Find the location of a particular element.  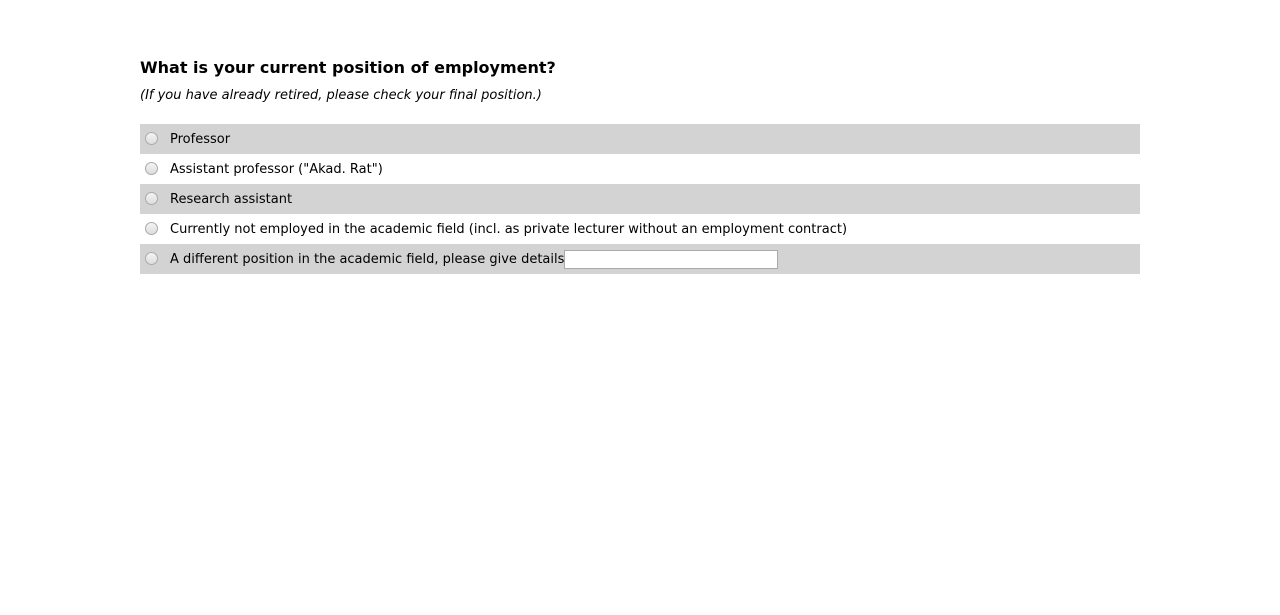

option-label: Research assistant is located at coordinates (231, 199).